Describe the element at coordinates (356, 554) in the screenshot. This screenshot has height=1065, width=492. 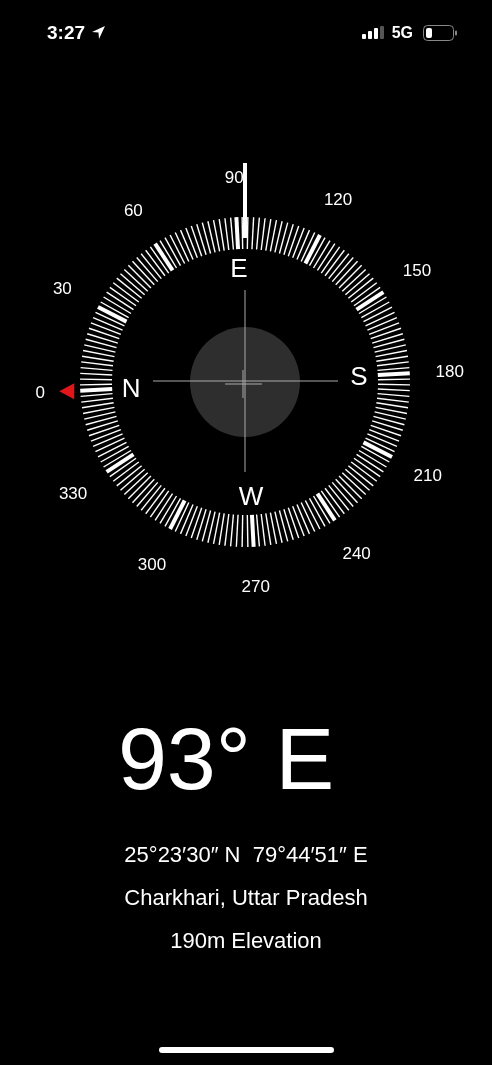
I see `dial-degree-label: 240` at that location.